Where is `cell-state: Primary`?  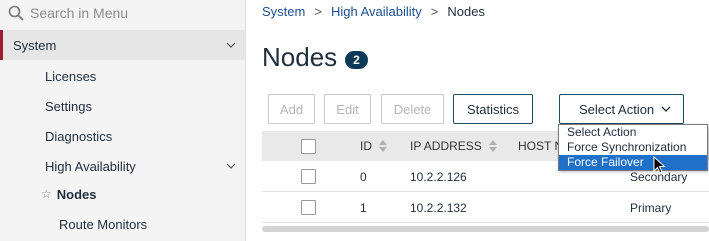 cell-state: Primary is located at coordinates (651, 207).